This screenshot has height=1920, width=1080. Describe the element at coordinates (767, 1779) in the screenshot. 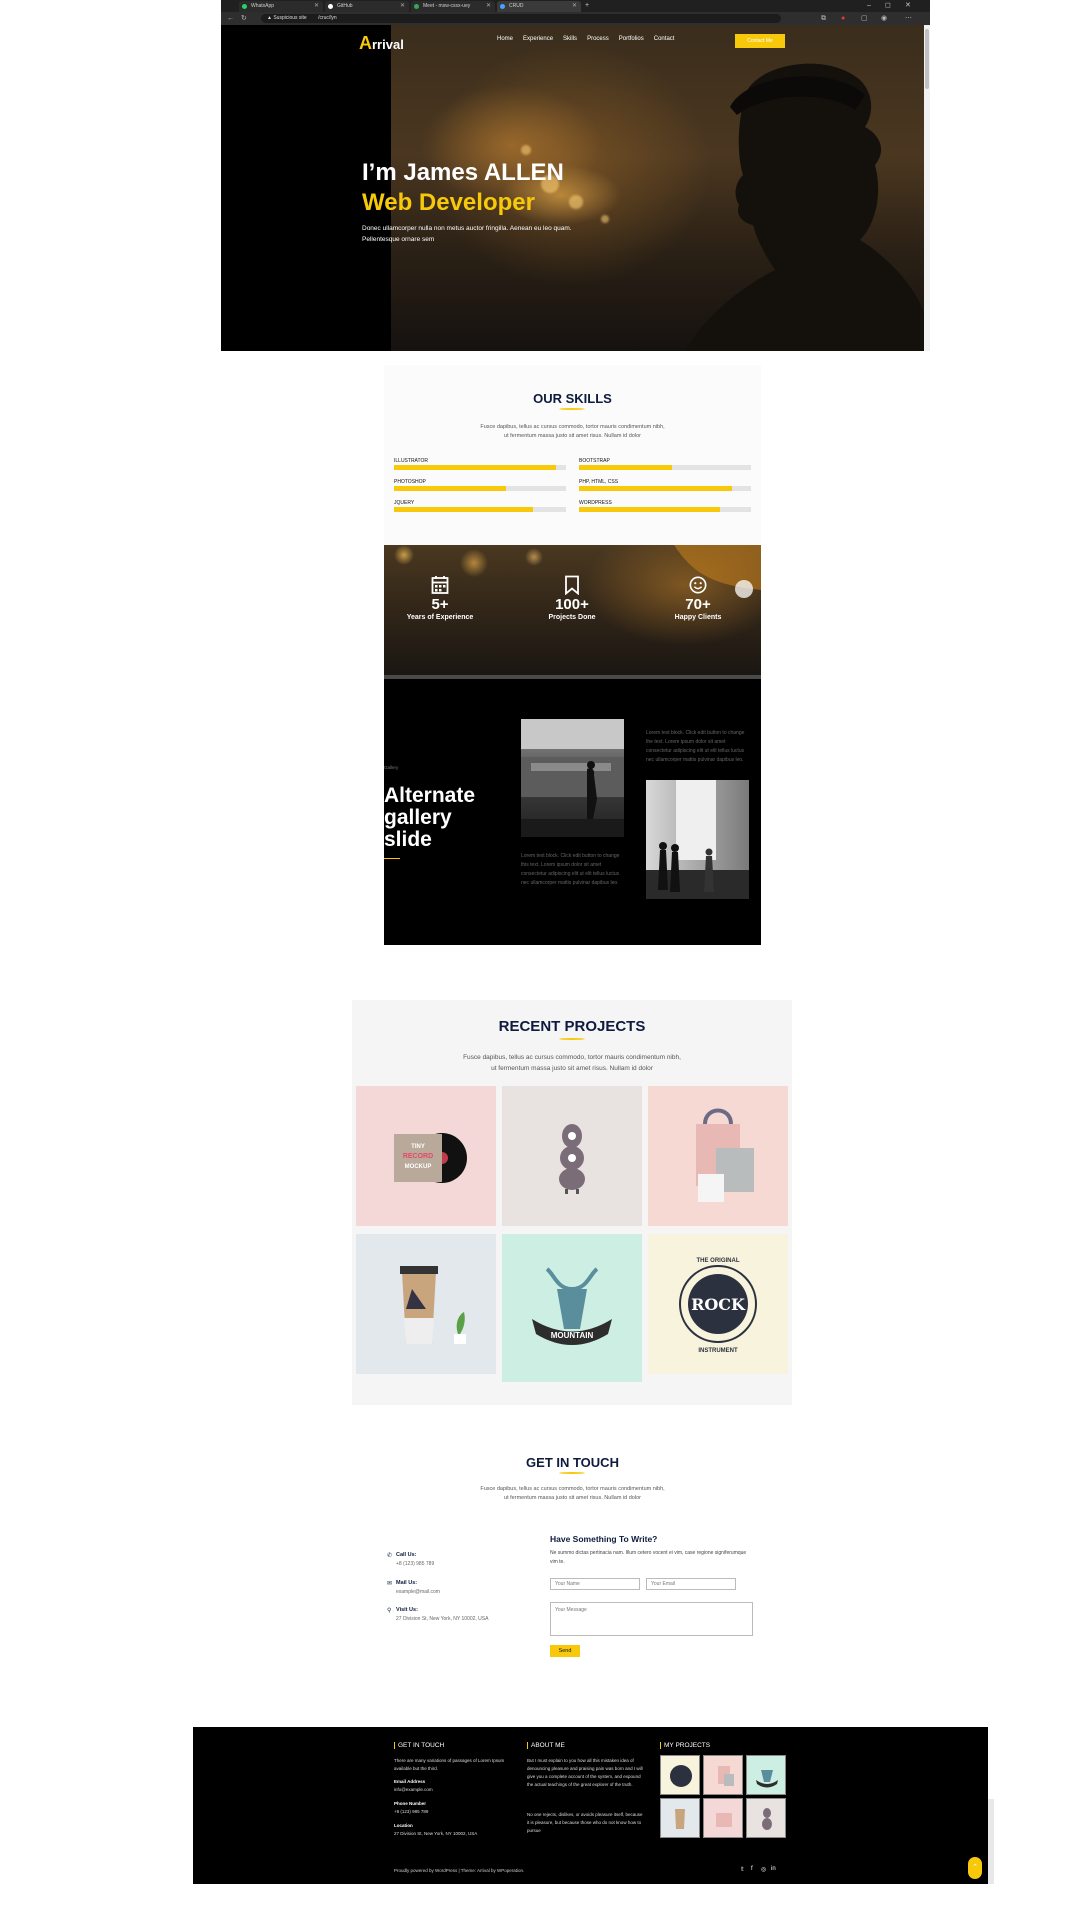

I see `mountain-thumb-drawing` at that location.